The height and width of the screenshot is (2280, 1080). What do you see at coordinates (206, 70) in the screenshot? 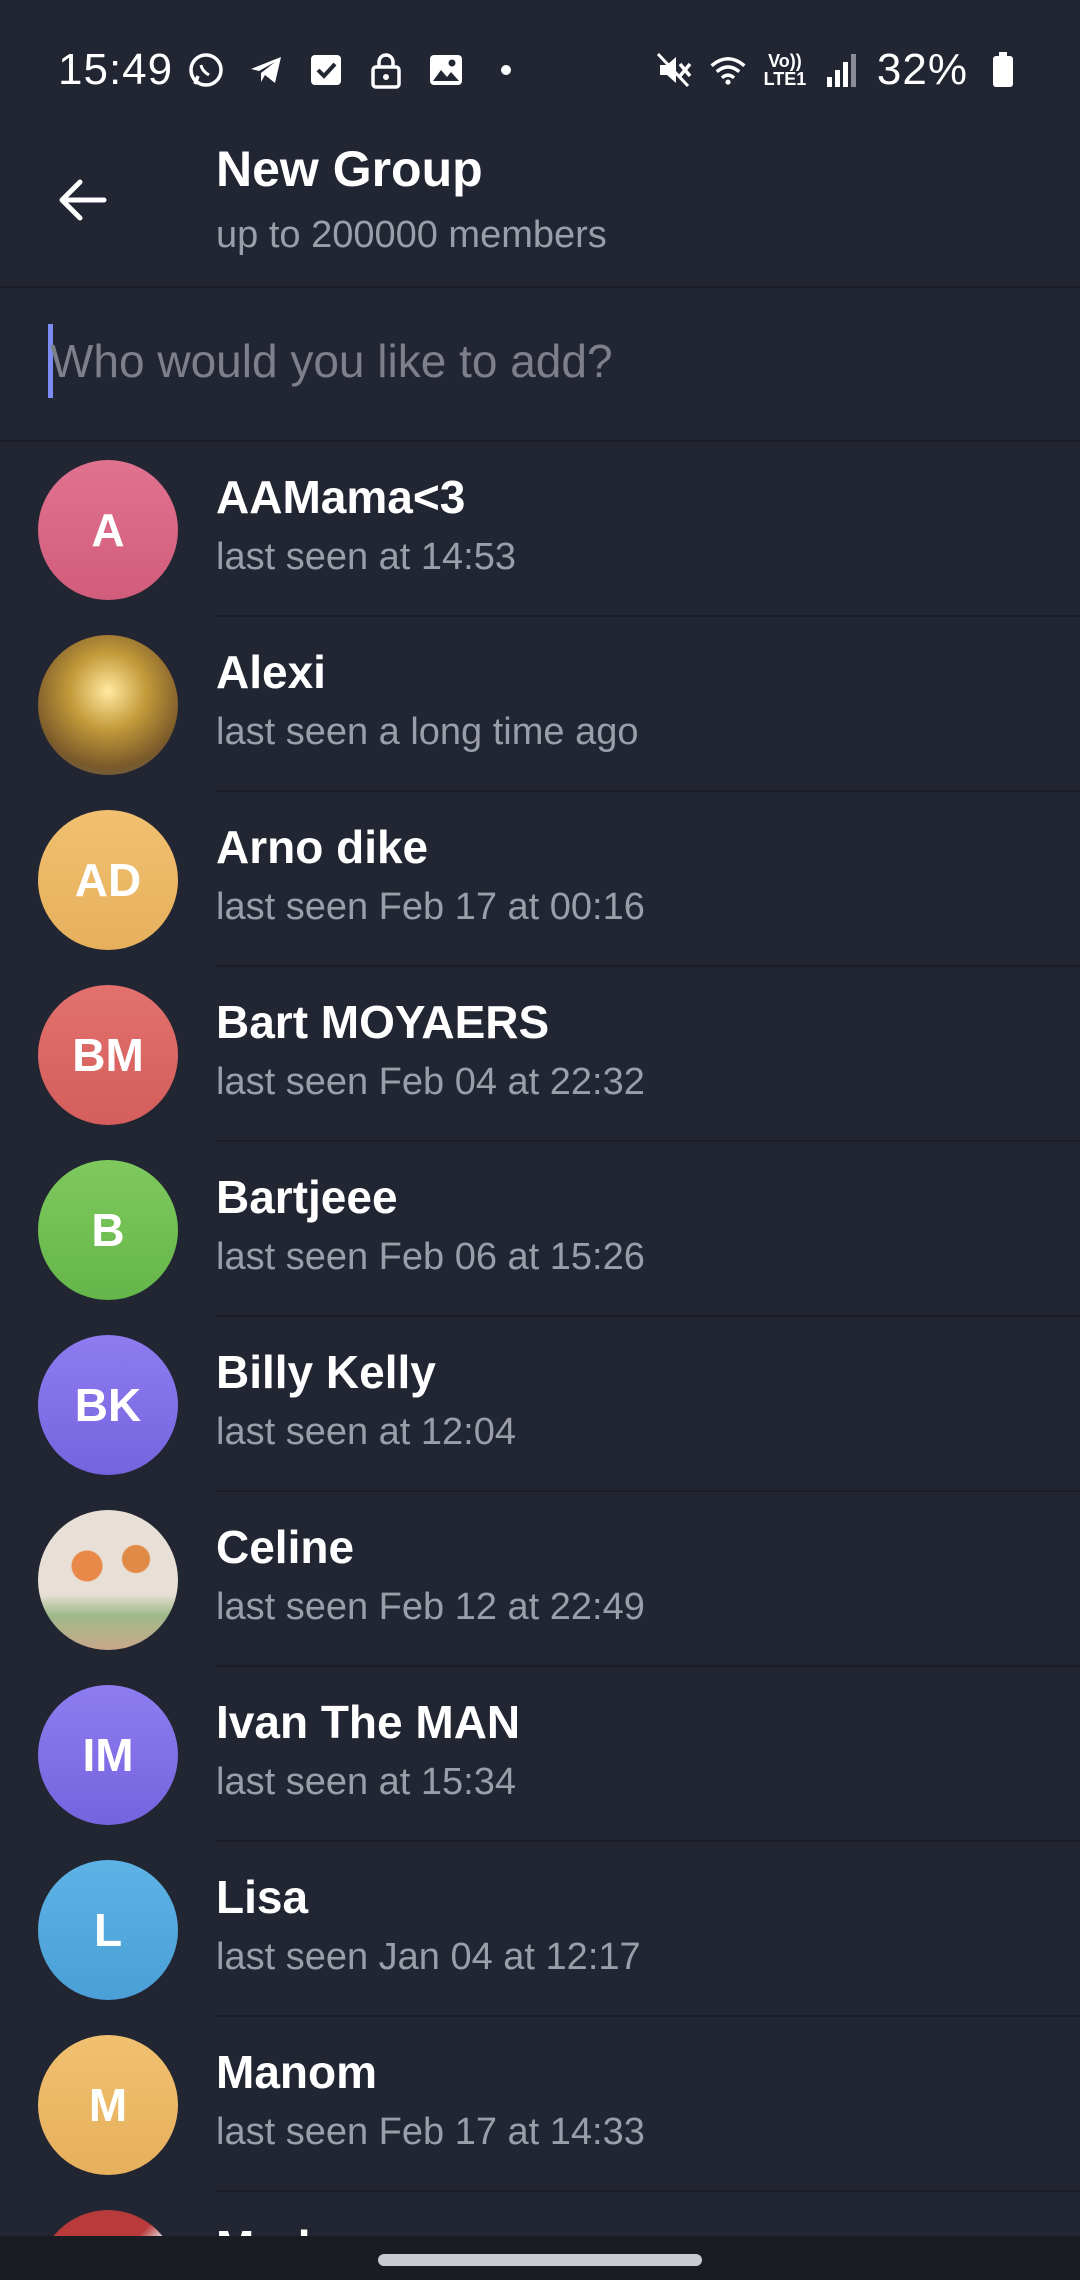
I see `whatsapp-icon` at bounding box center [206, 70].